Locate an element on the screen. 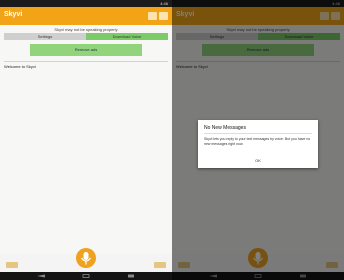 The width and height of the screenshot is (344, 280). status-time: 4:46 is located at coordinates (164, 3).